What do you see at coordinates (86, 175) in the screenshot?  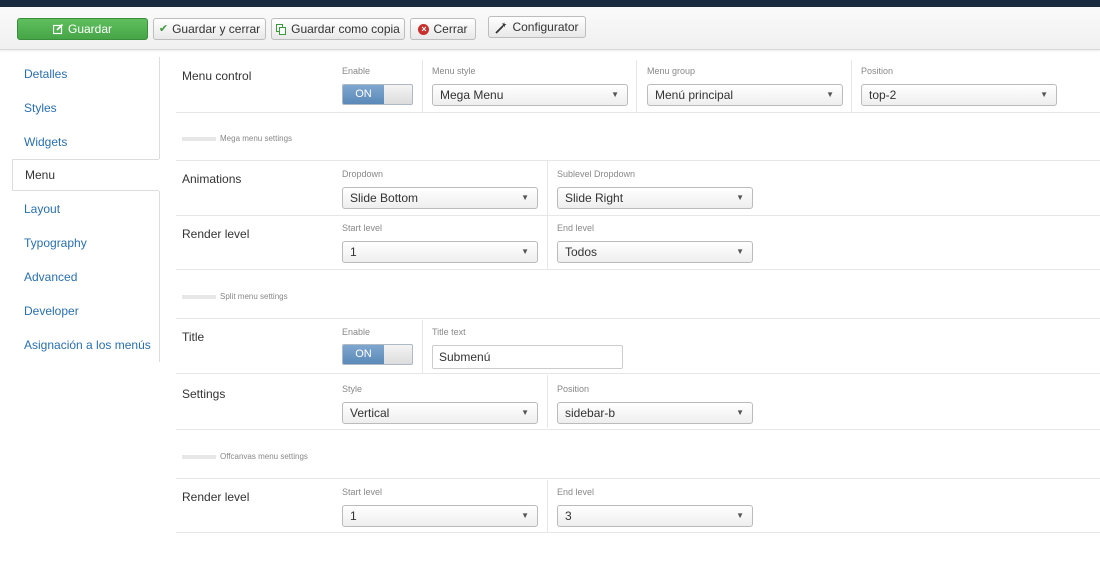 I see `sidebar-item-menu: Menu` at bounding box center [86, 175].